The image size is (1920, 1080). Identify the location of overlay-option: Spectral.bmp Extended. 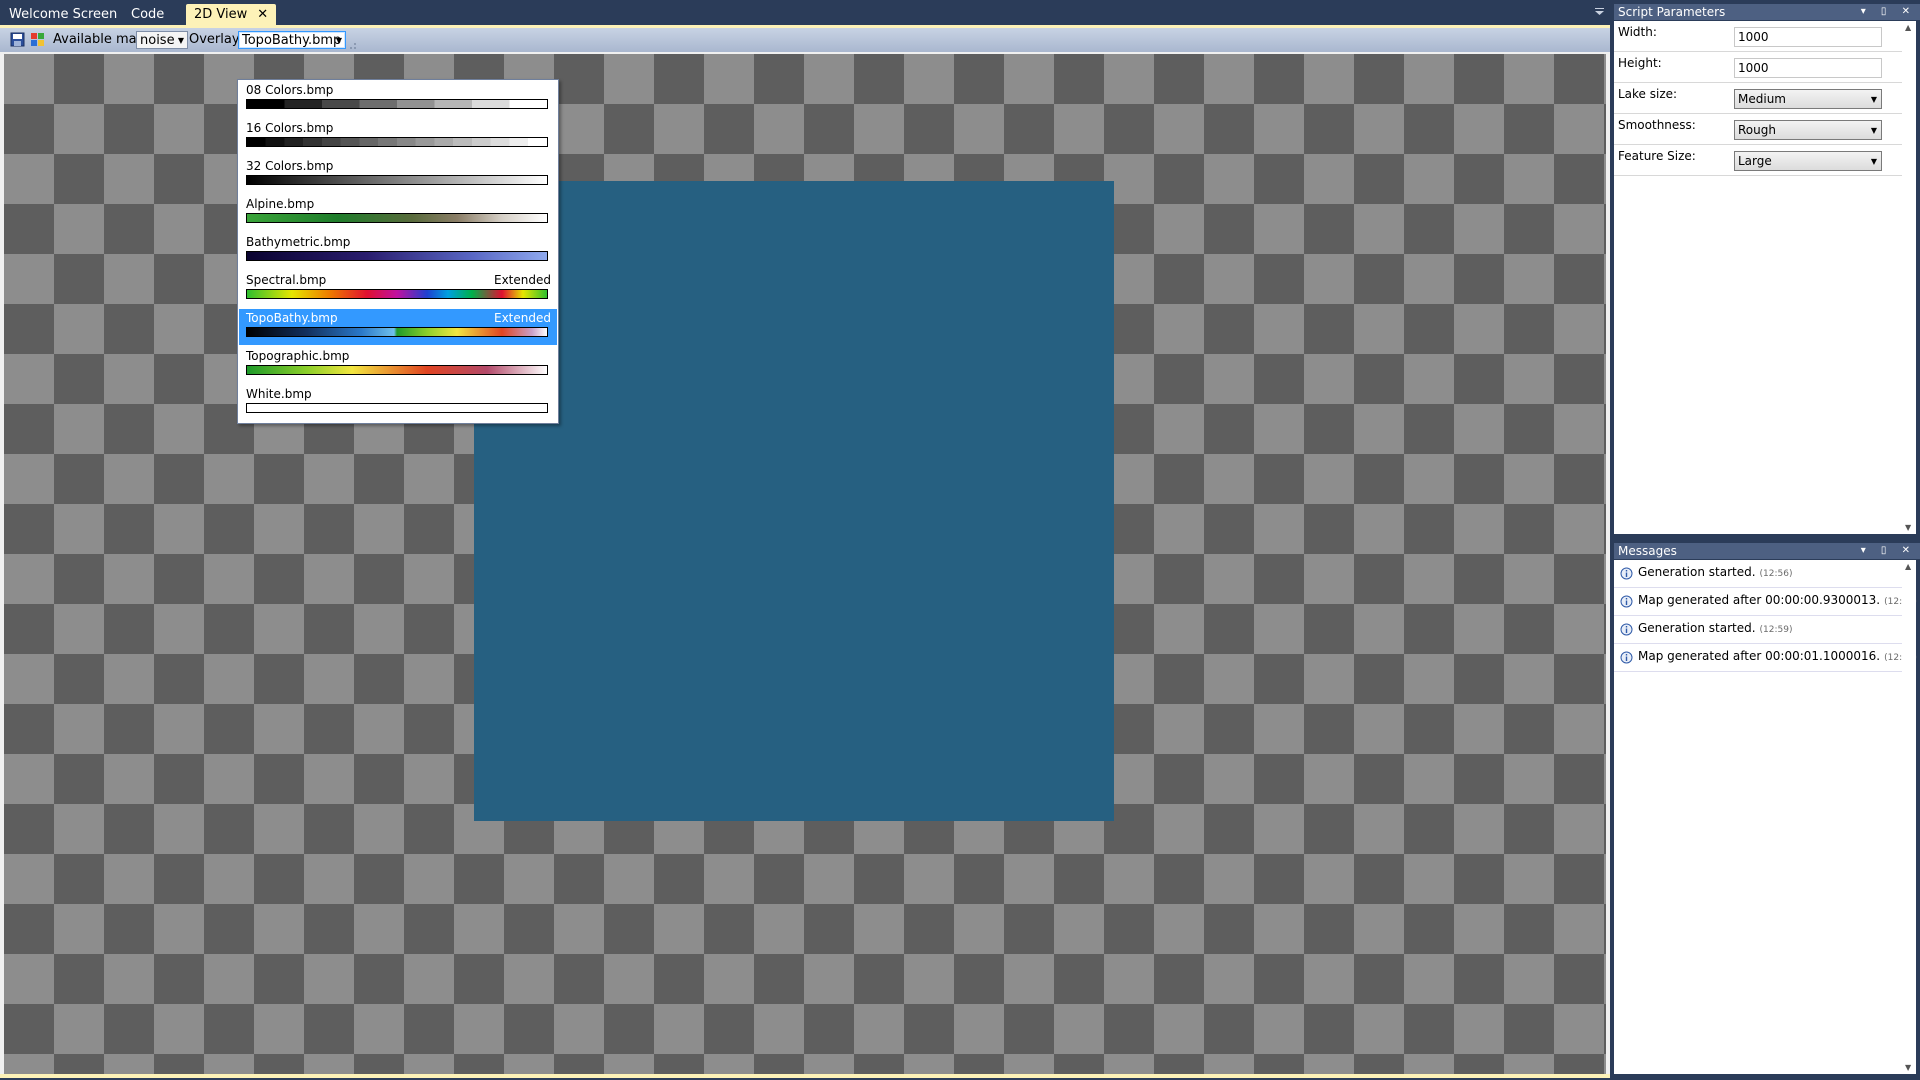
(398, 289).